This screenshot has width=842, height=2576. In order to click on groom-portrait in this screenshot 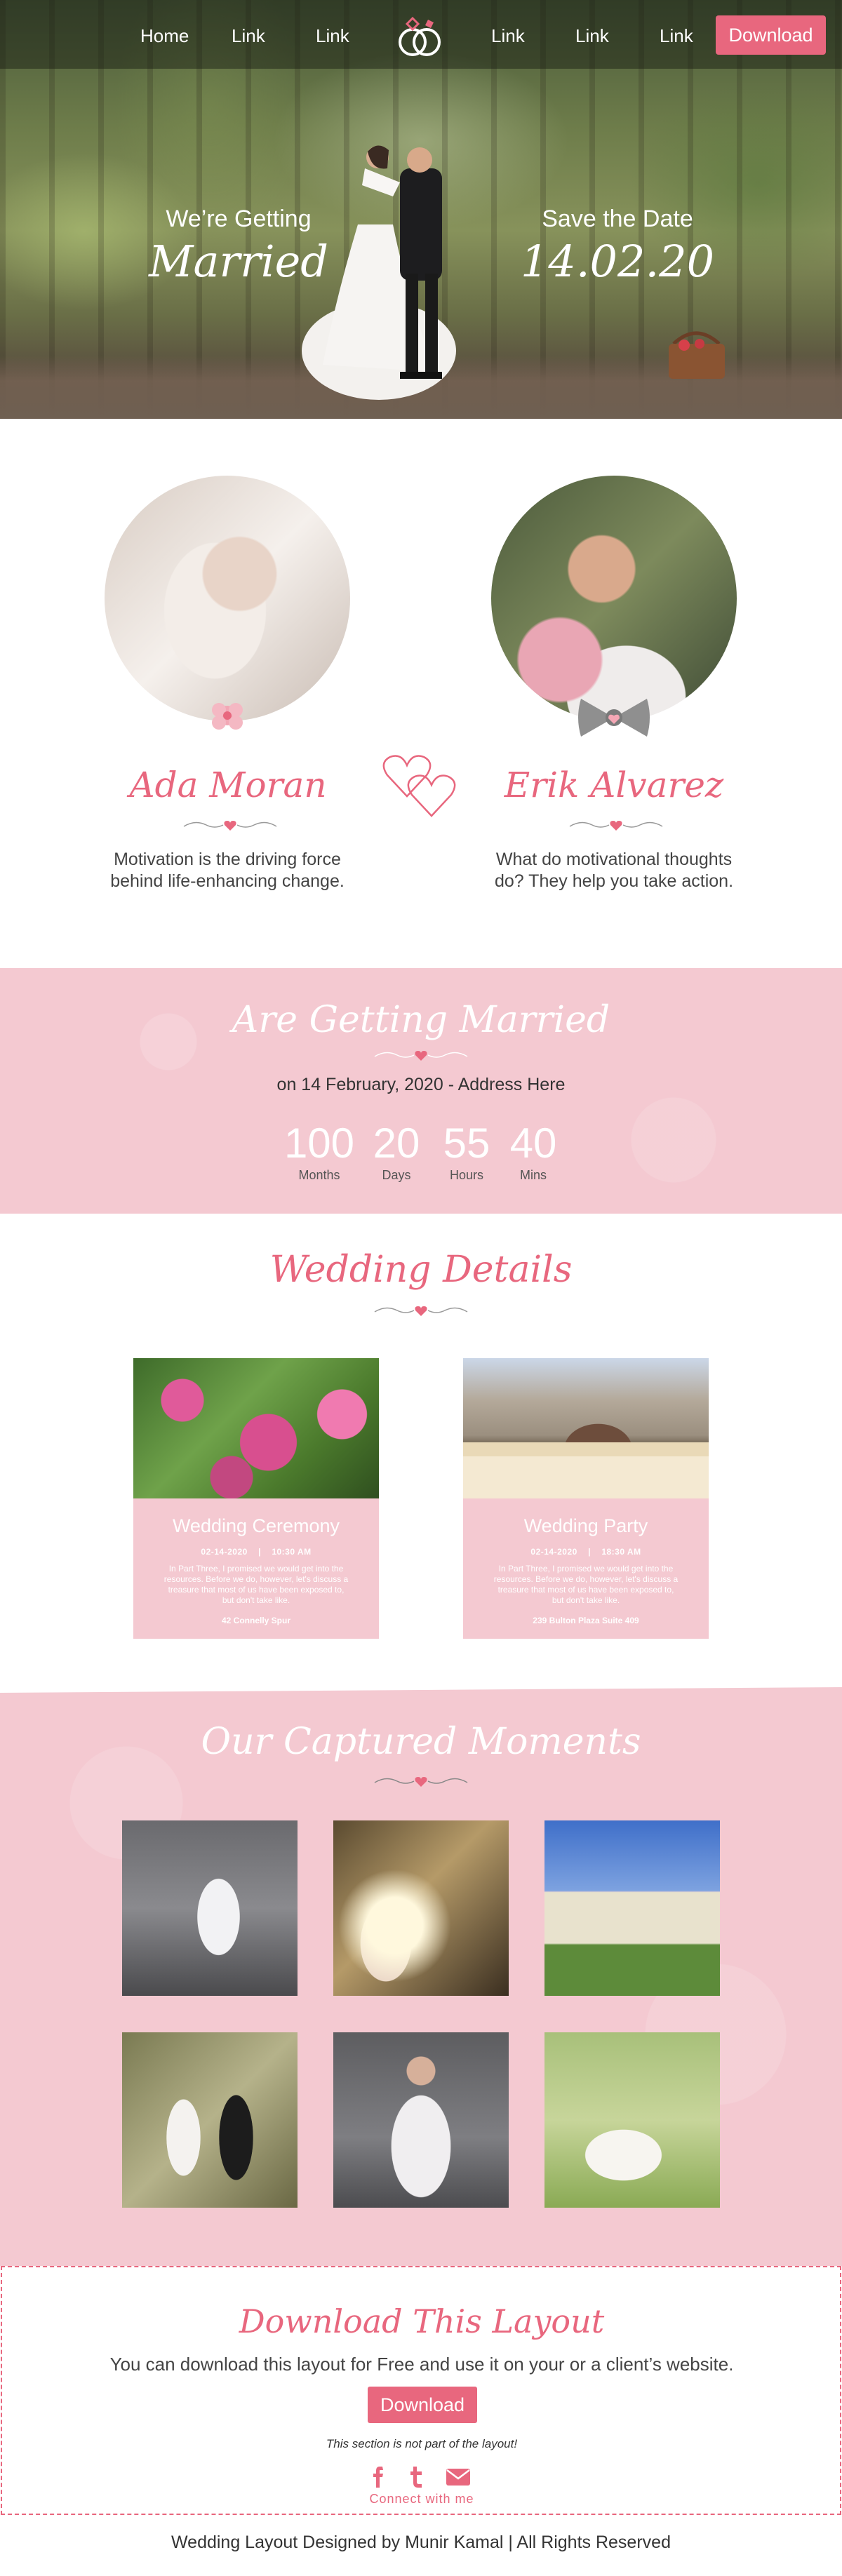, I will do `click(614, 598)`.